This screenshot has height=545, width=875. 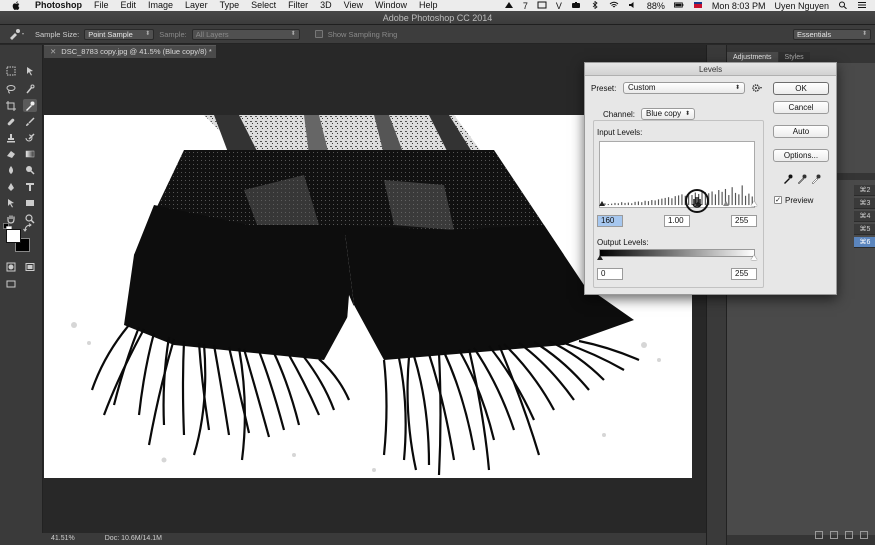 What do you see at coordinates (30, 169) in the screenshot?
I see `dodge-tool-icon` at bounding box center [30, 169].